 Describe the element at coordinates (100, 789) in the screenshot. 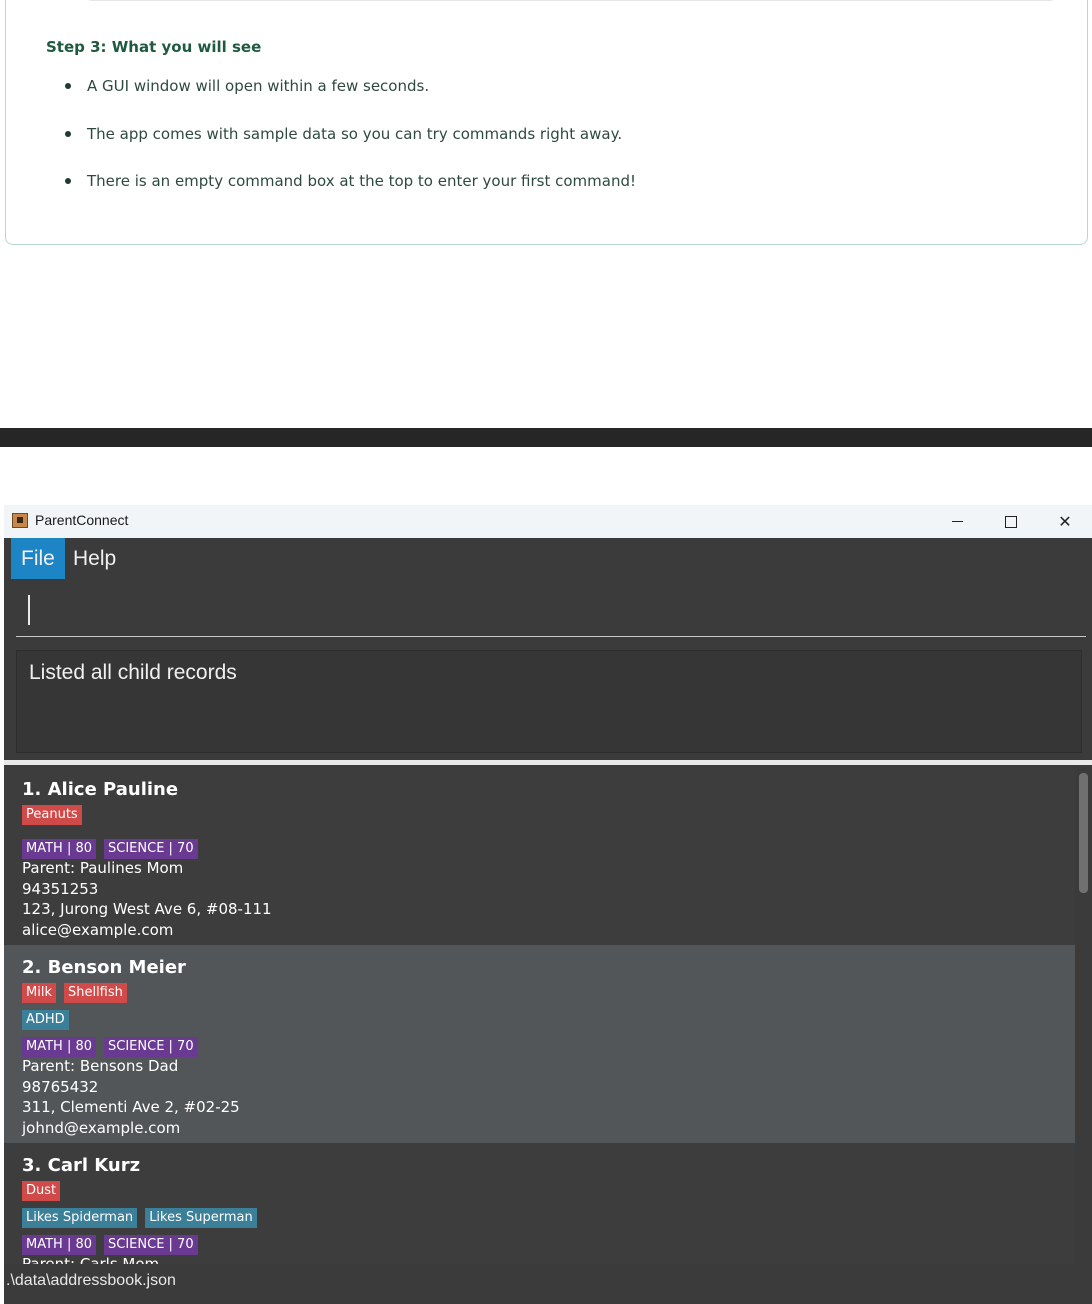

I see `contact-name: 1. Alice Pauline` at that location.